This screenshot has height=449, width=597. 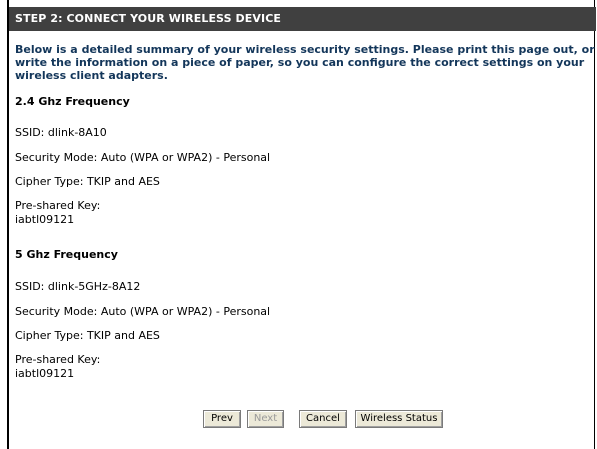 I want to click on band-24-cipher-type: Cipher Type: TKIP and AES, so click(x=87, y=181).